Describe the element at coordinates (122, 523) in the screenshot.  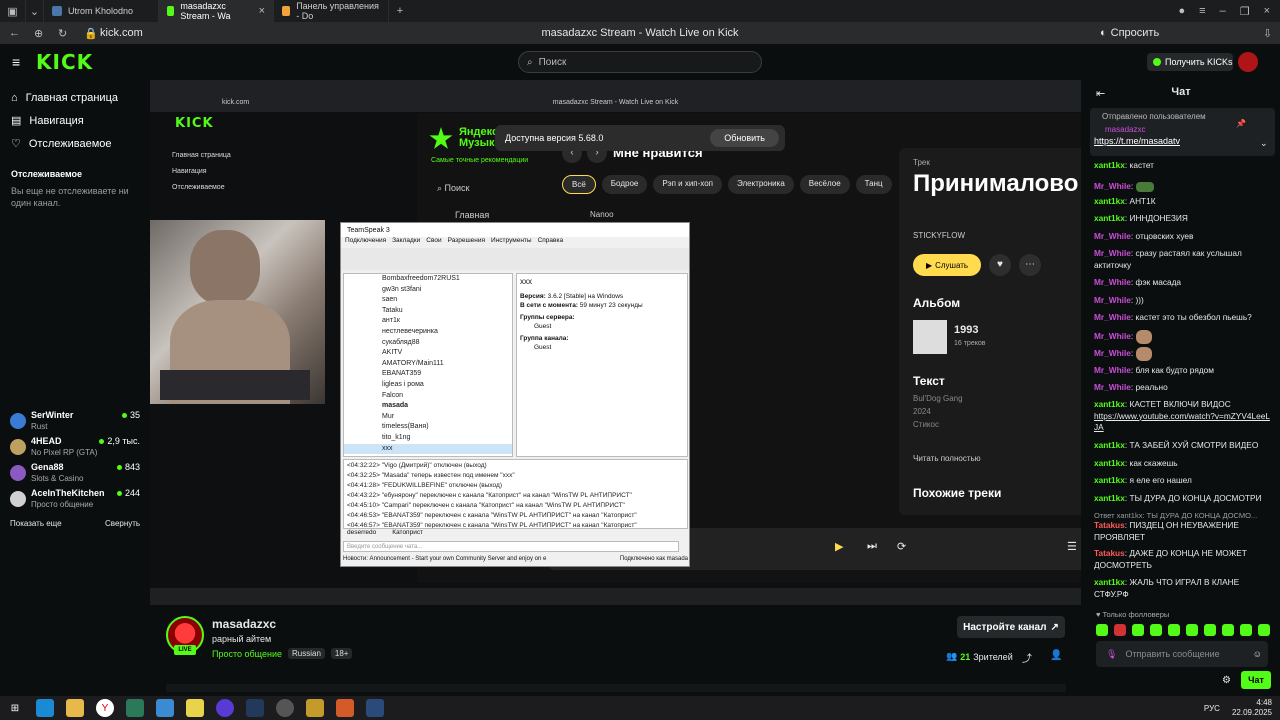
I see `collapse-link: Свернуть` at that location.